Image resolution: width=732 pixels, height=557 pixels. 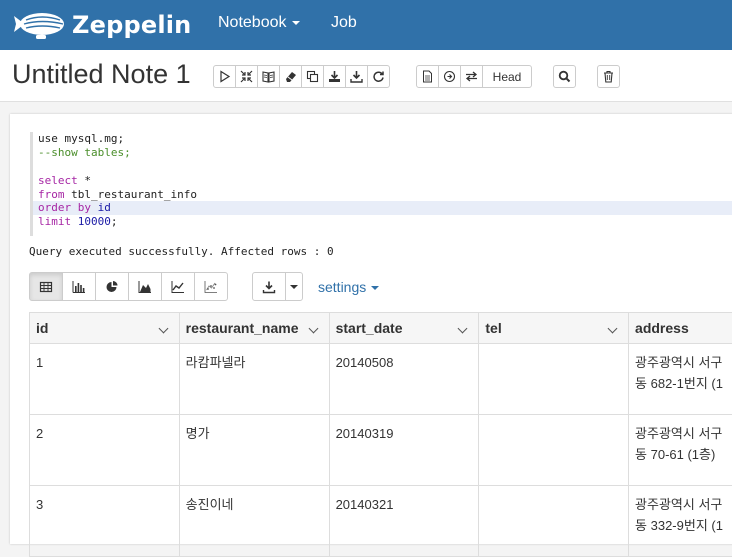 I want to click on download-icon, so click(x=269, y=287).